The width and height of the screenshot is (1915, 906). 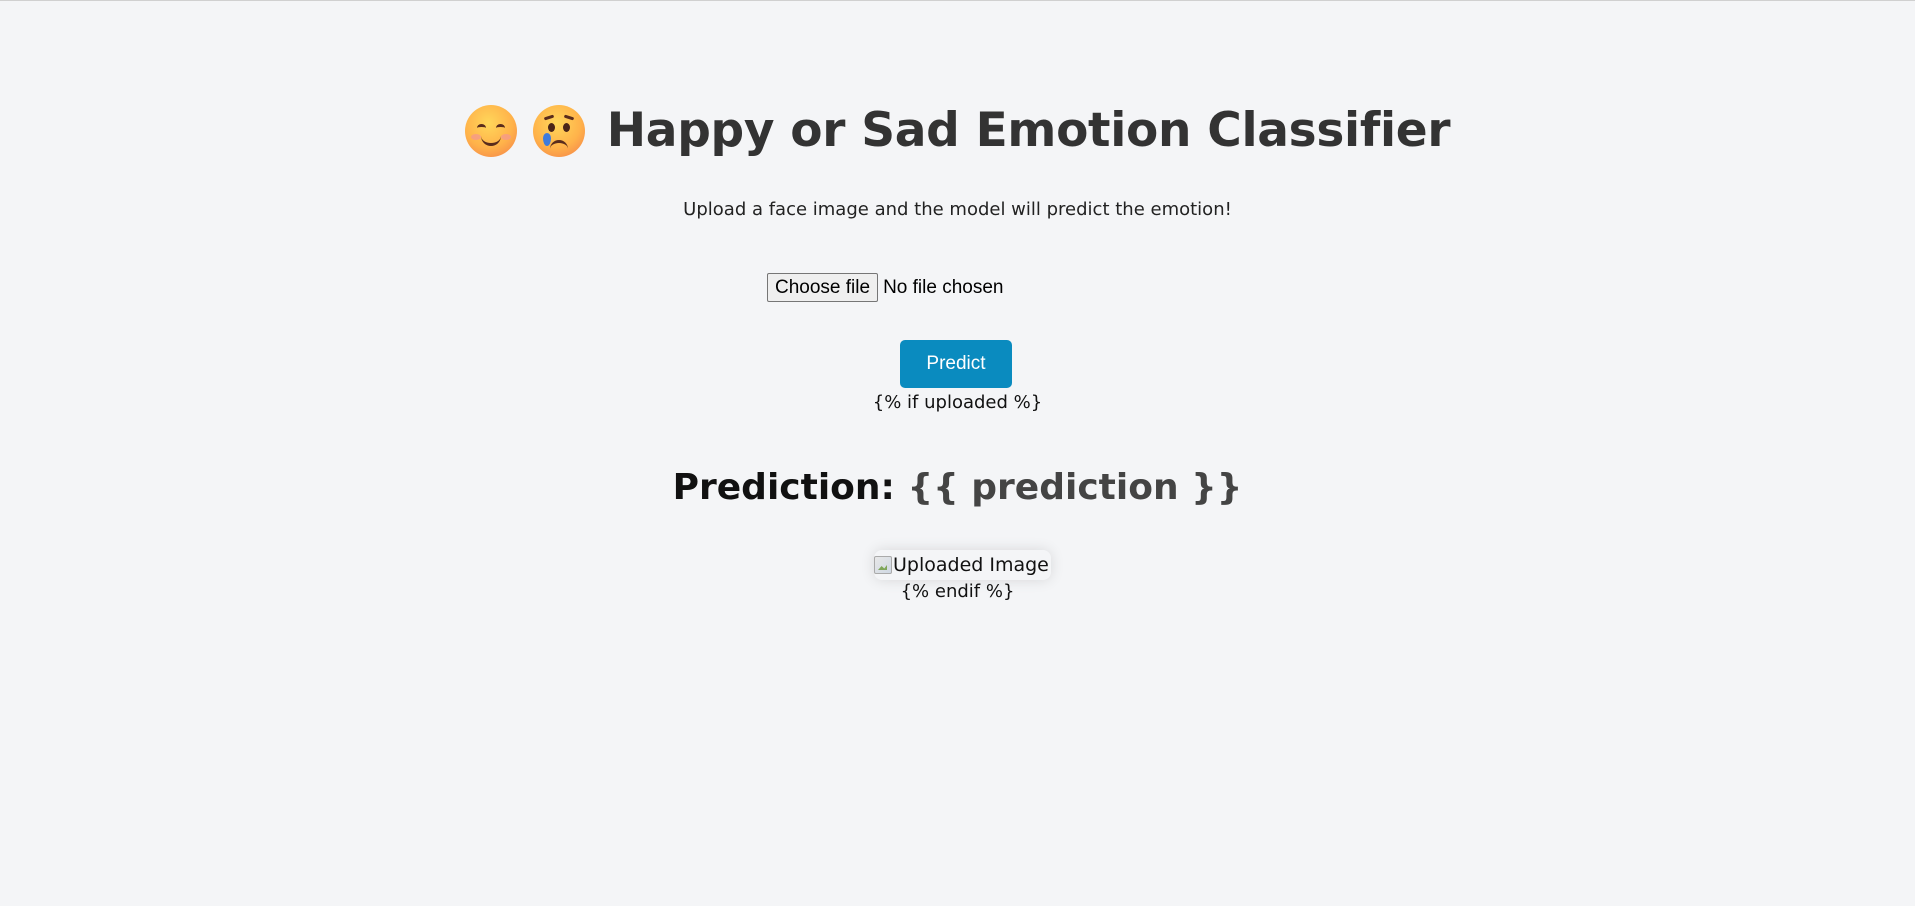 What do you see at coordinates (957, 402) in the screenshot?
I see `template-if-tag: {% if uploaded %}` at bounding box center [957, 402].